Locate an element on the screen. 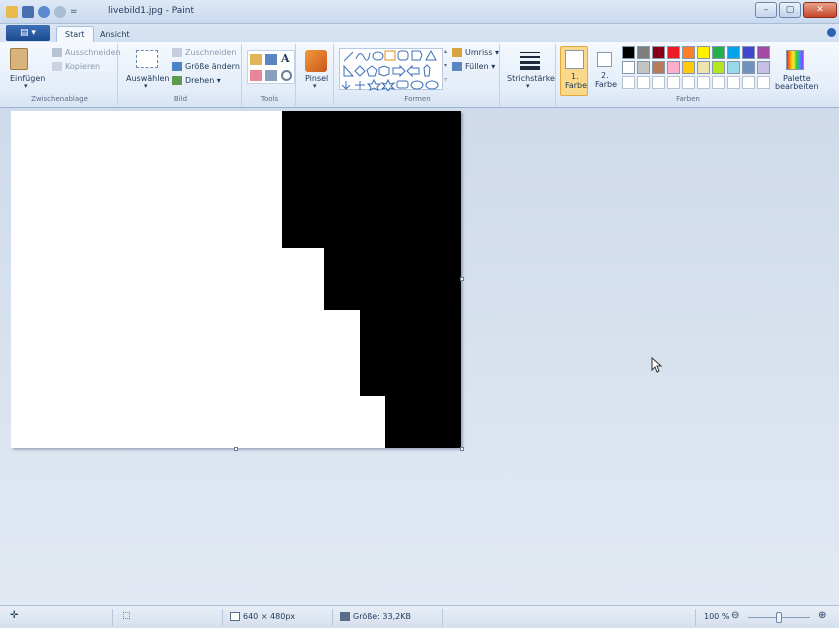  color1-label-num: 1. is located at coordinates (575, 76).